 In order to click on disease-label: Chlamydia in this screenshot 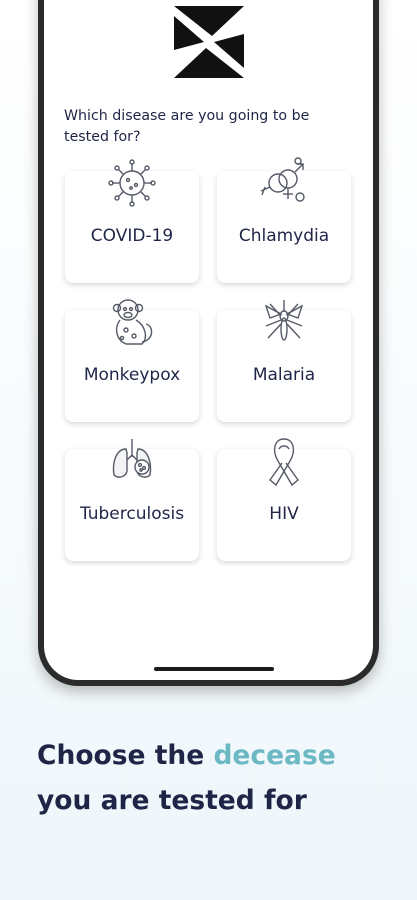, I will do `click(284, 236)`.